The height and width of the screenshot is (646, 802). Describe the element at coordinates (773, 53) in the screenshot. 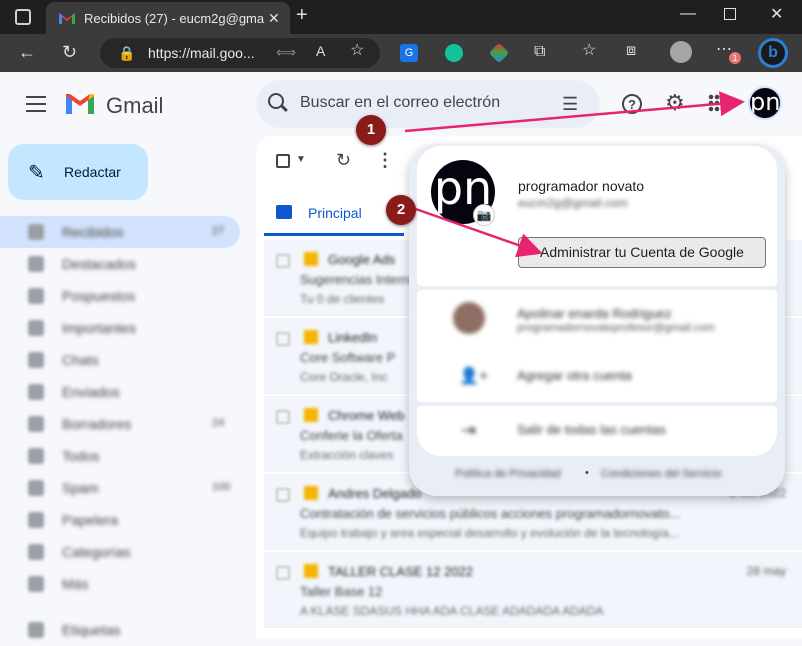

I see `bing-copilot-icon: b` at that location.